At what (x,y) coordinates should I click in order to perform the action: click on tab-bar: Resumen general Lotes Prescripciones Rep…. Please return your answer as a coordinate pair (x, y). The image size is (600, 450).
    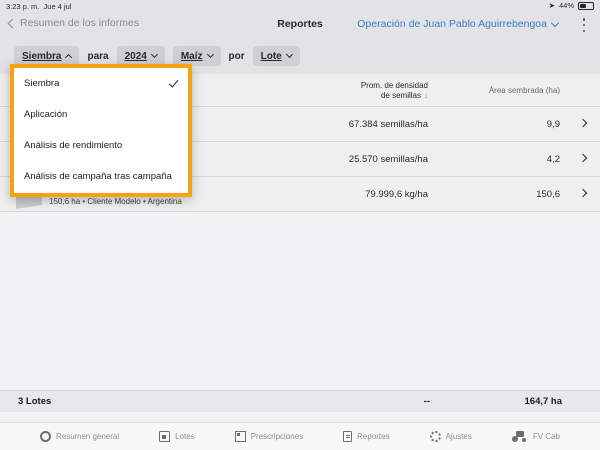
    Looking at the image, I should click on (300, 436).